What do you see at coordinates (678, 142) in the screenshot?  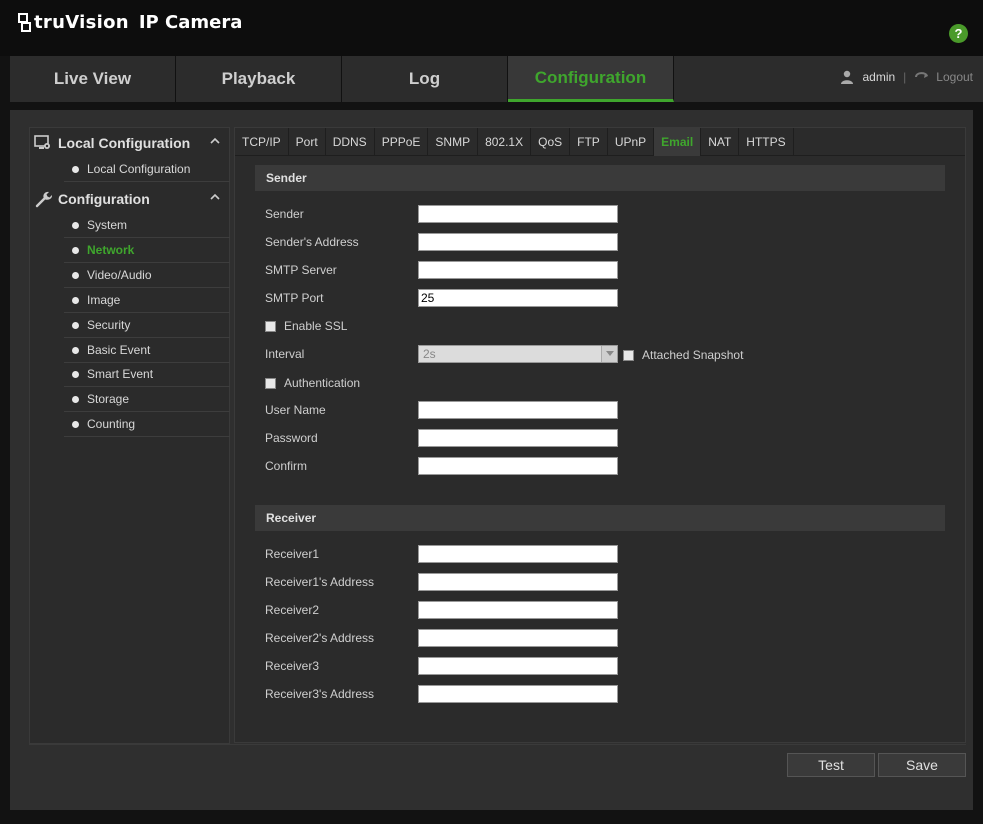 I see `subtab-email: Email` at bounding box center [678, 142].